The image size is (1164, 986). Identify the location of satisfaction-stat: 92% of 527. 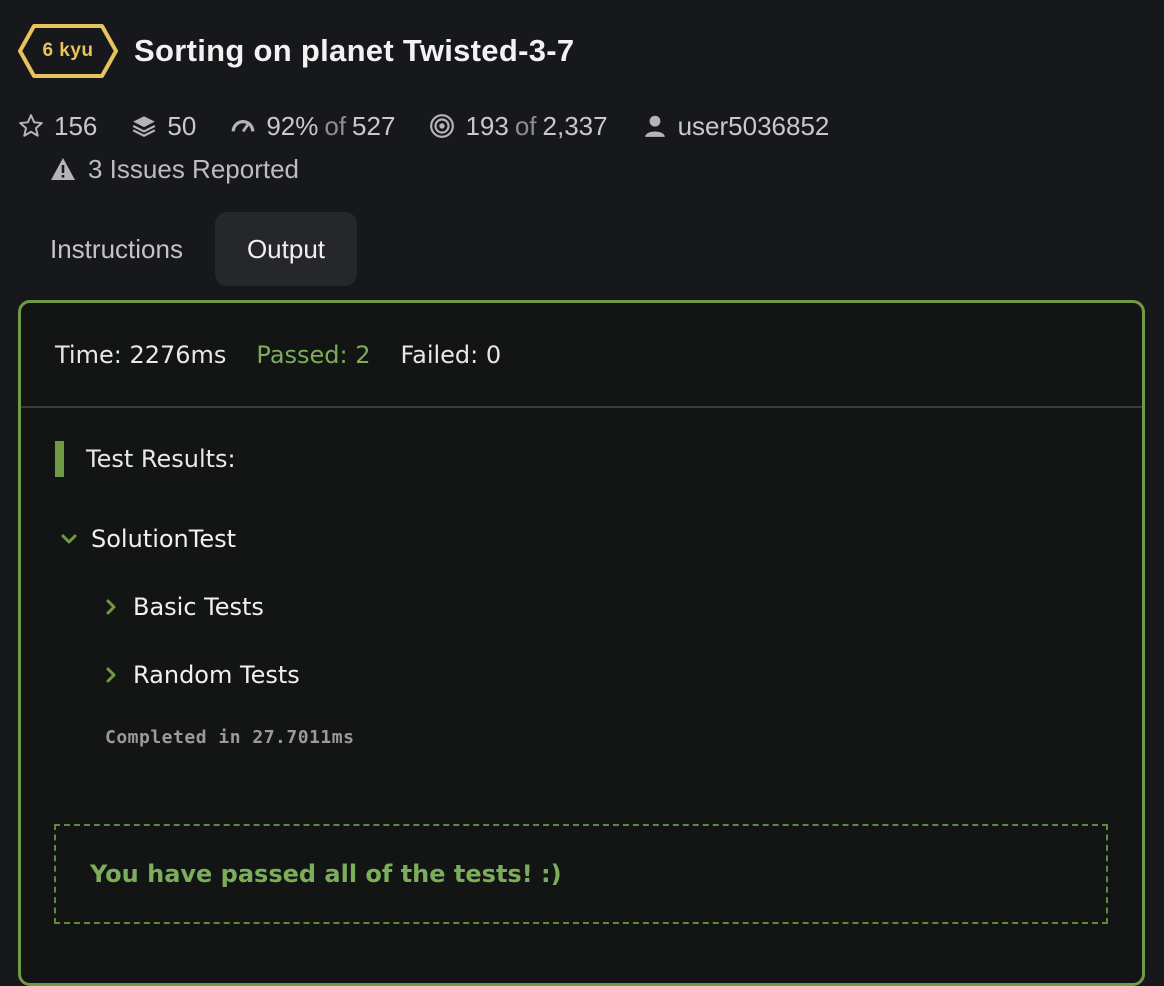
(312, 126).